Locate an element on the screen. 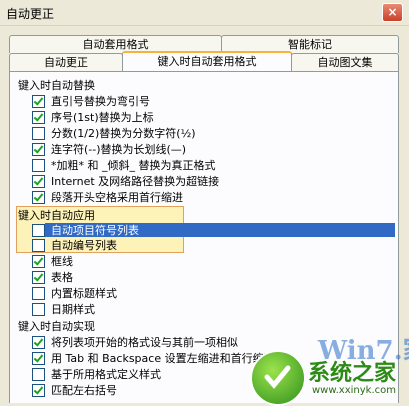 The image size is (409, 406). option-label: 日期样式 is located at coordinates (73, 309).